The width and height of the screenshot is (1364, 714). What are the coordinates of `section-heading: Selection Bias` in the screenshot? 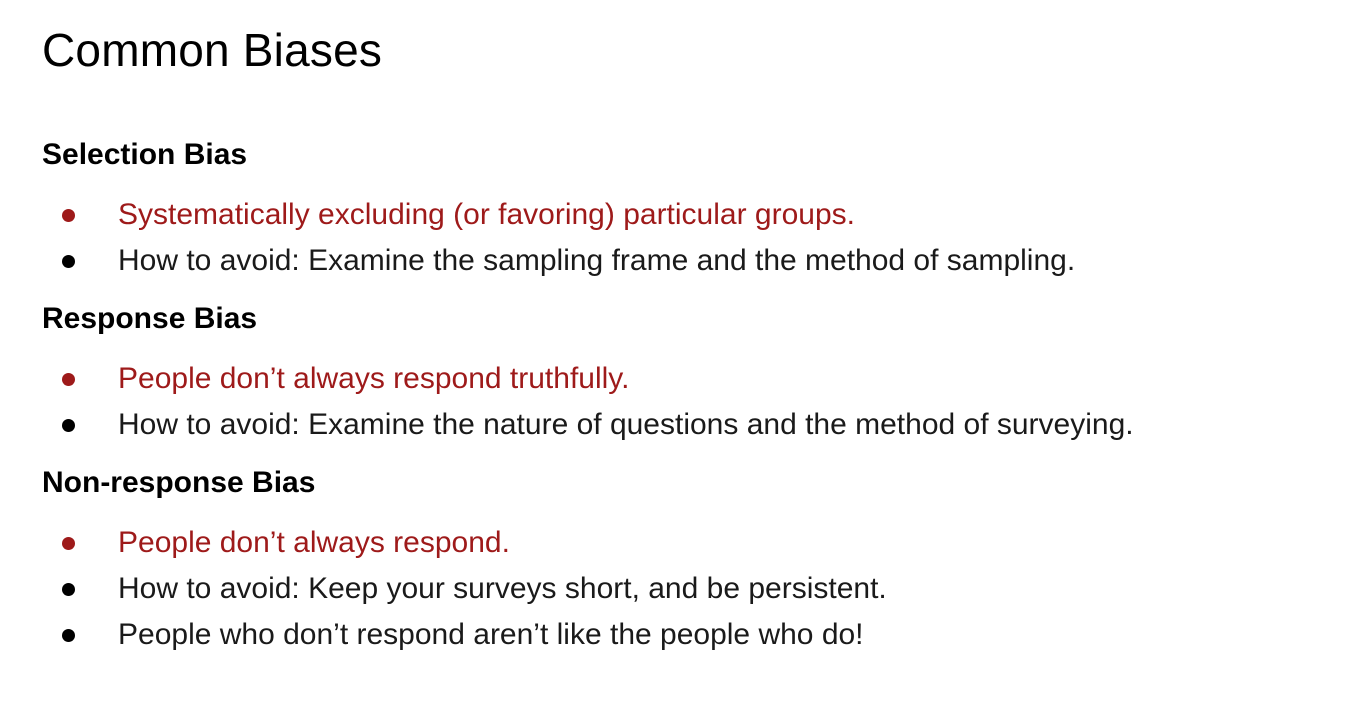 It's located at (145, 154).